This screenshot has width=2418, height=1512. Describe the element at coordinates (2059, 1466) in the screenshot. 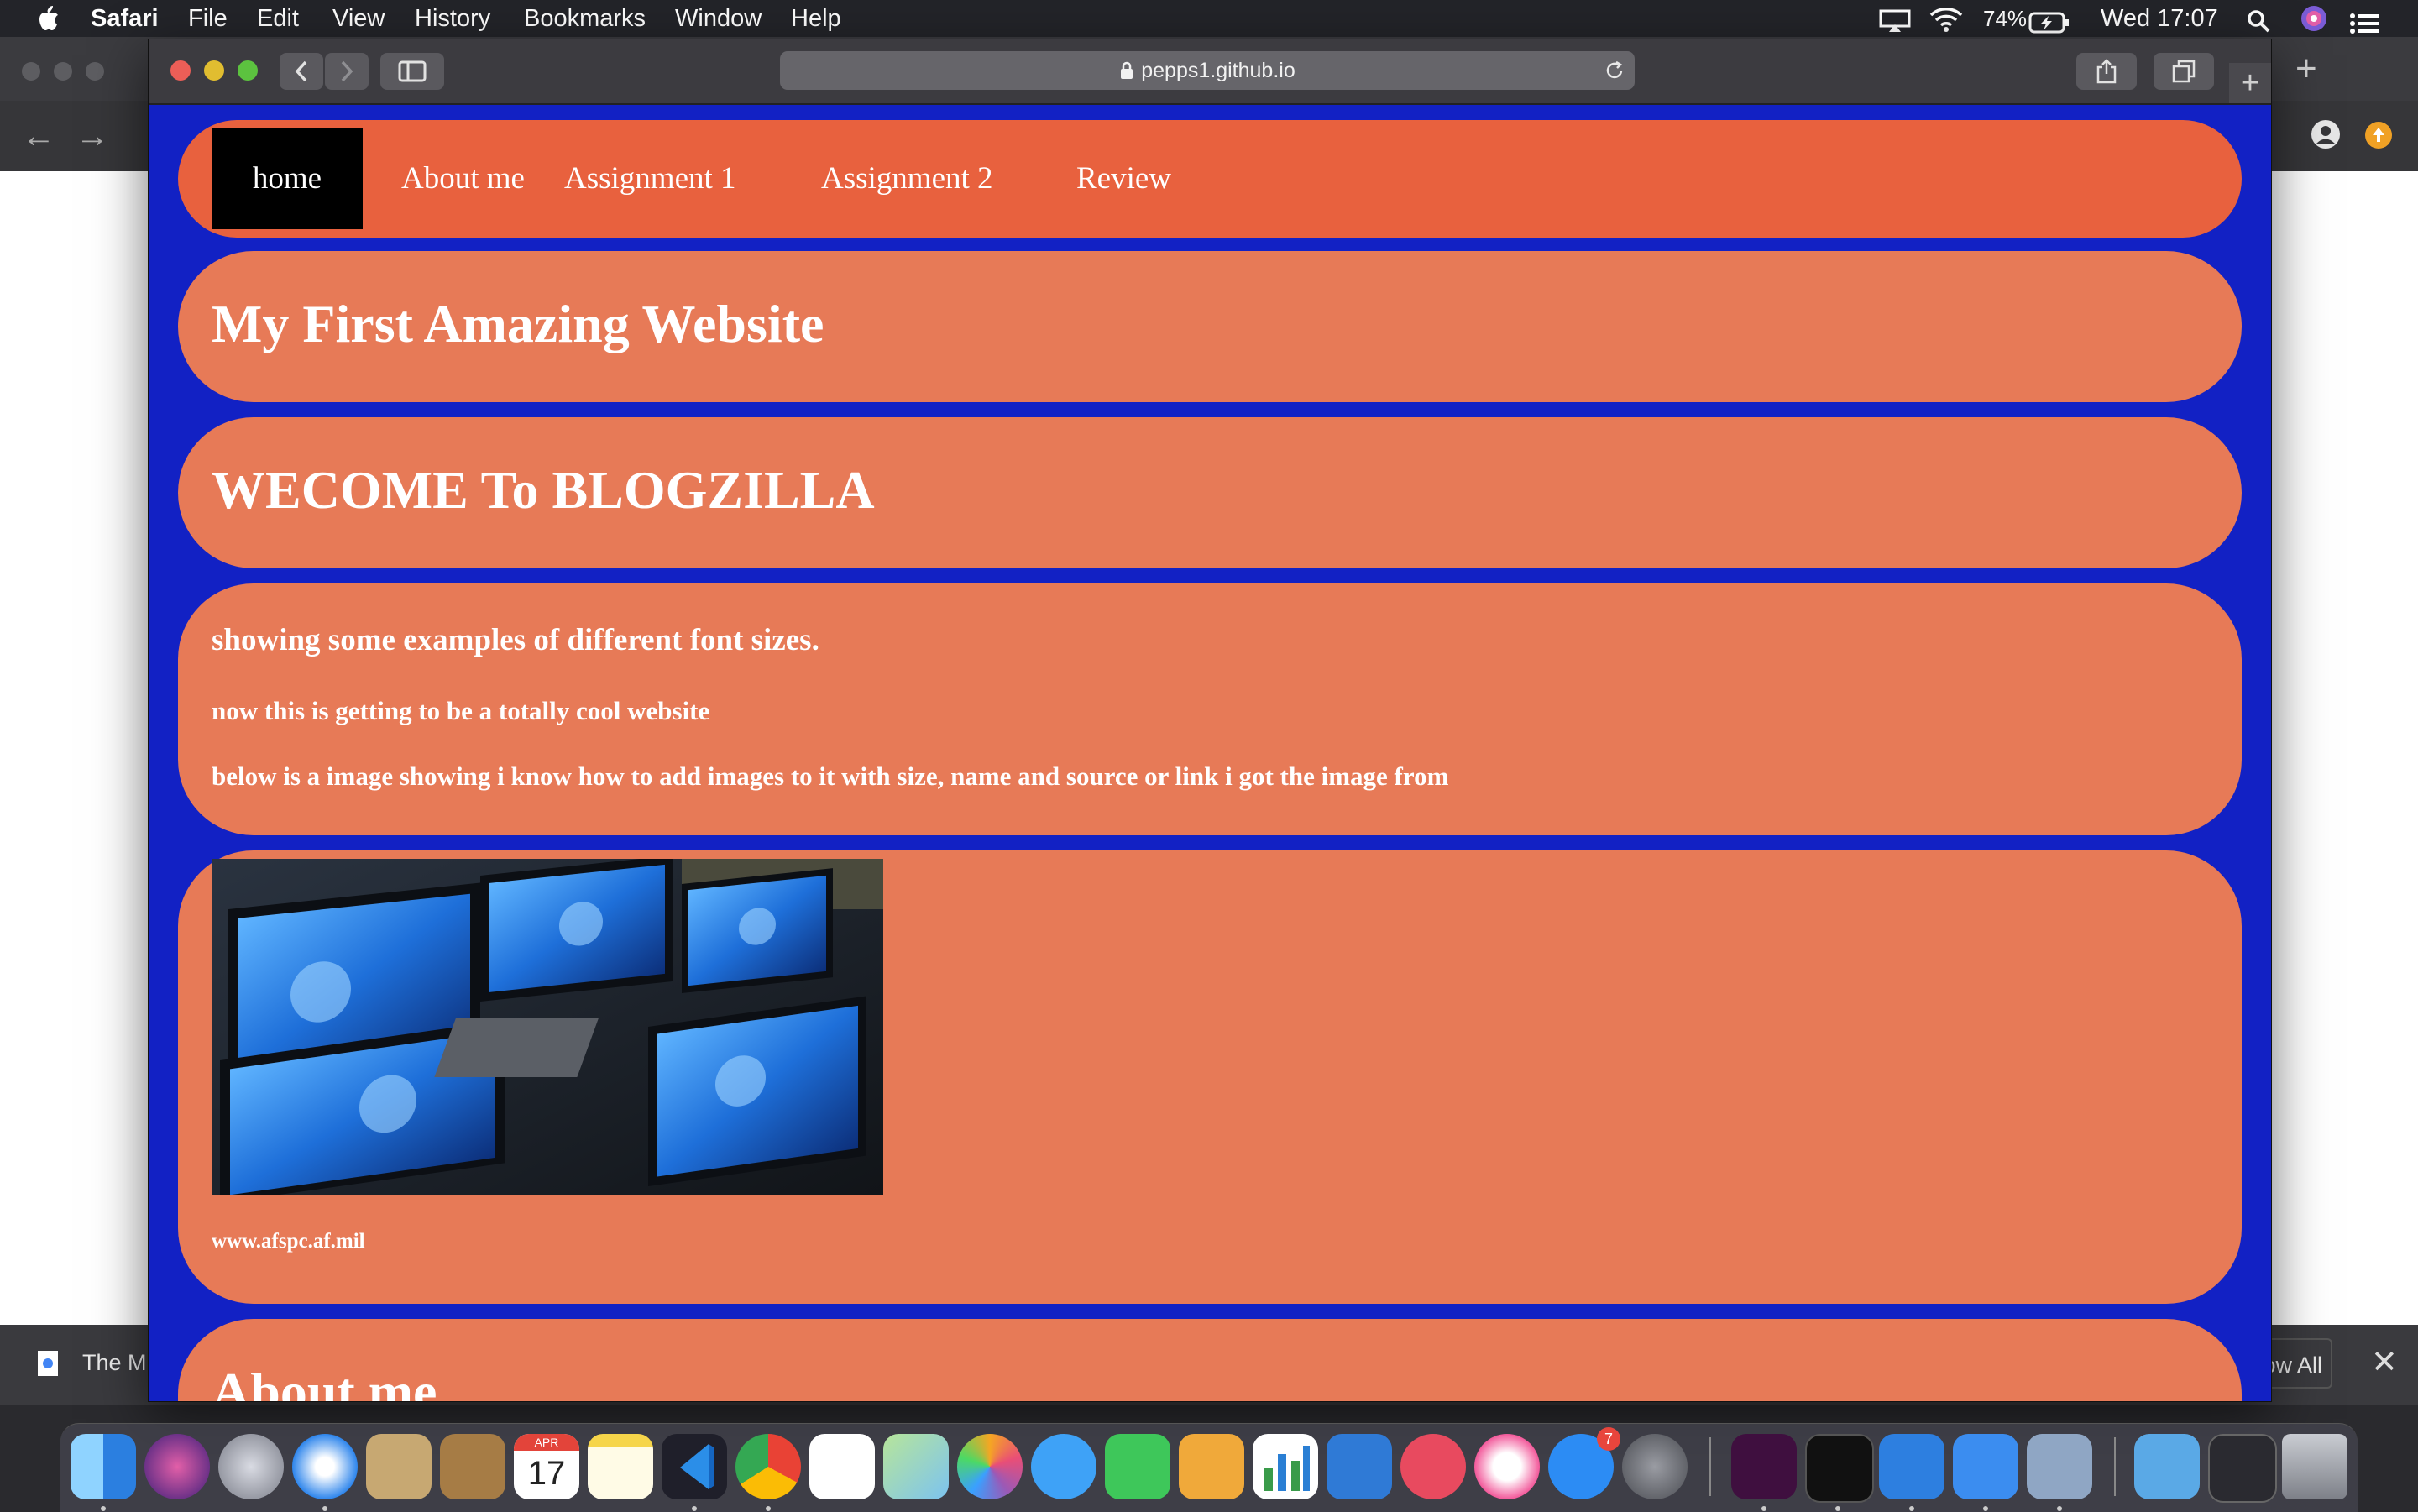

I see `preview-icon` at that location.